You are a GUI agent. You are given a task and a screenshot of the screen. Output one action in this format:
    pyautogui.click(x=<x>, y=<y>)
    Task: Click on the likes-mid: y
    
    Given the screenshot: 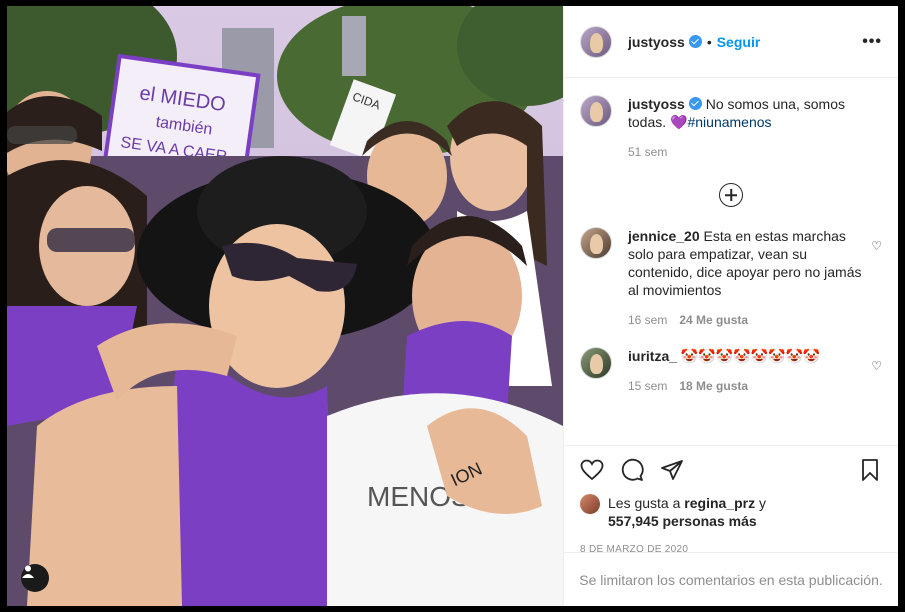 What is the action you would take?
    pyautogui.click(x=762, y=503)
    